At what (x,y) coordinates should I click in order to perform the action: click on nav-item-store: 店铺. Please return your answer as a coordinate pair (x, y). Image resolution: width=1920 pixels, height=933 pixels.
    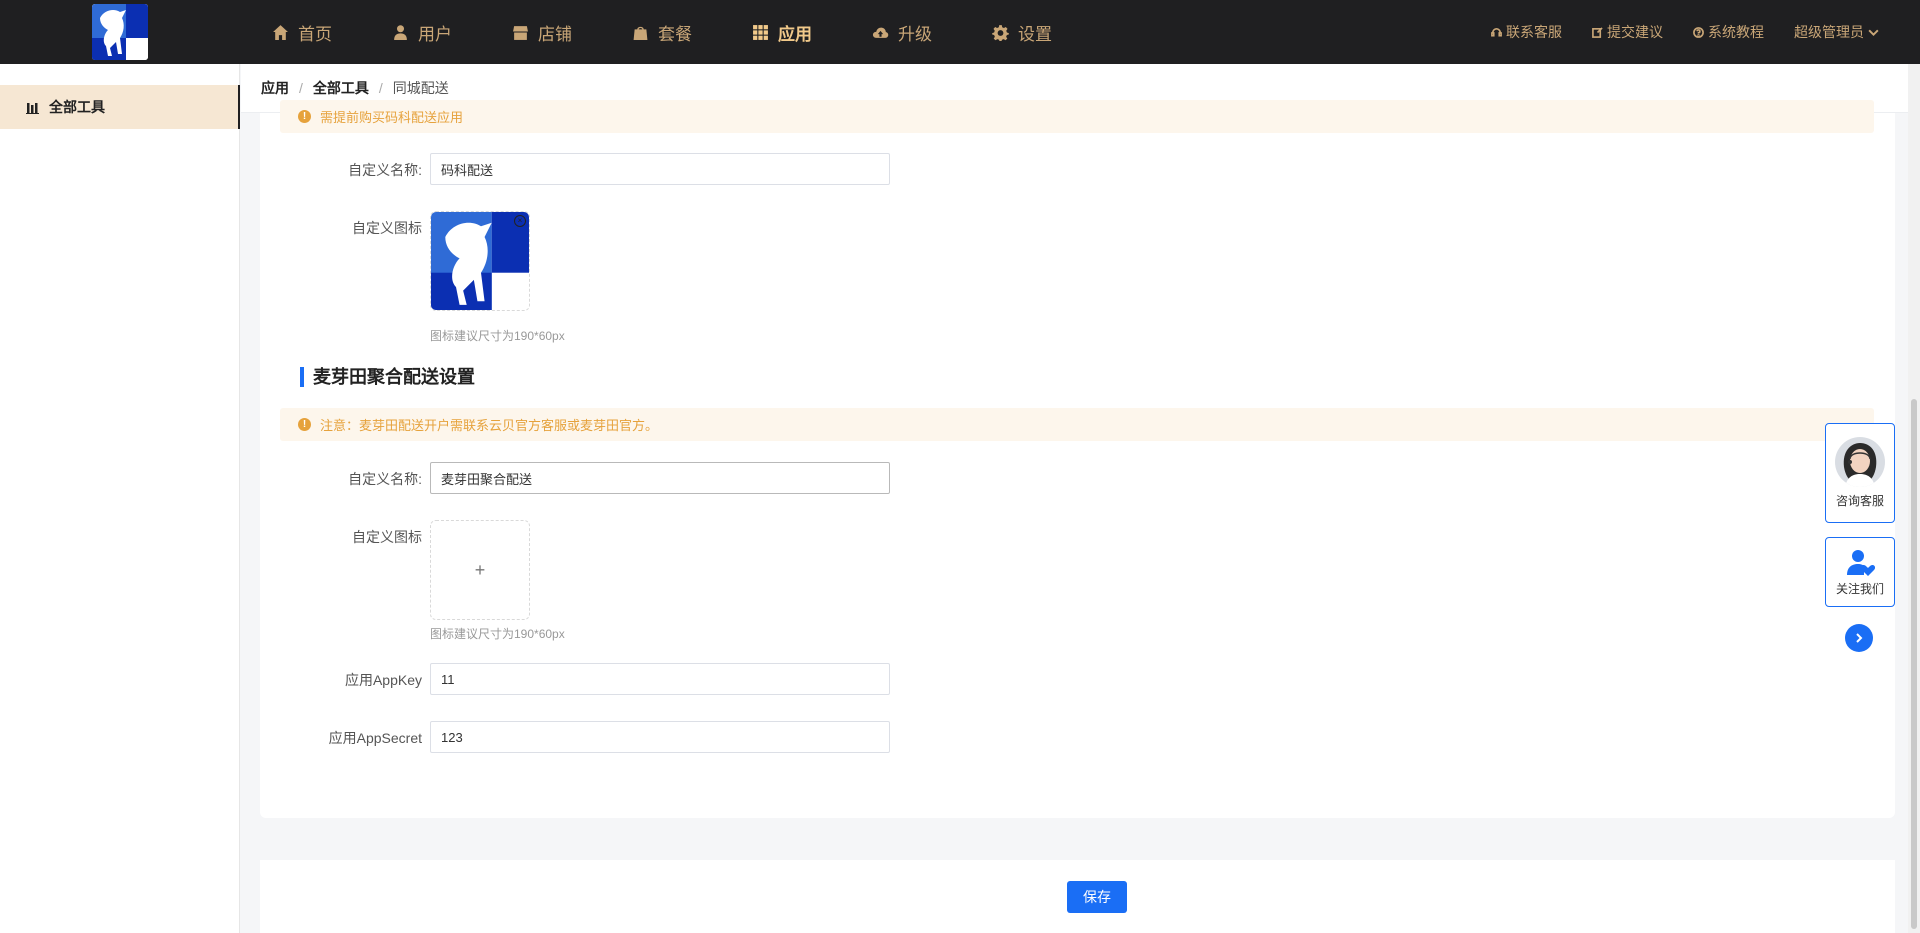
    Looking at the image, I should click on (542, 32).